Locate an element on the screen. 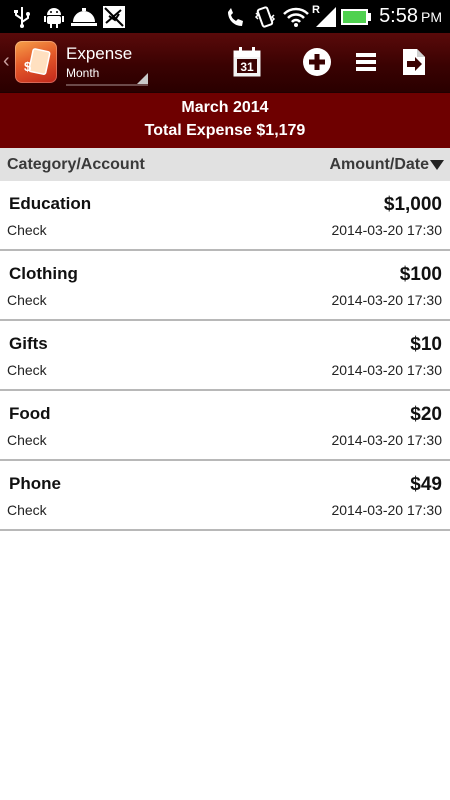 Image resolution: width=450 pixels, height=800 pixels. clock-ampm: PM is located at coordinates (431, 17).